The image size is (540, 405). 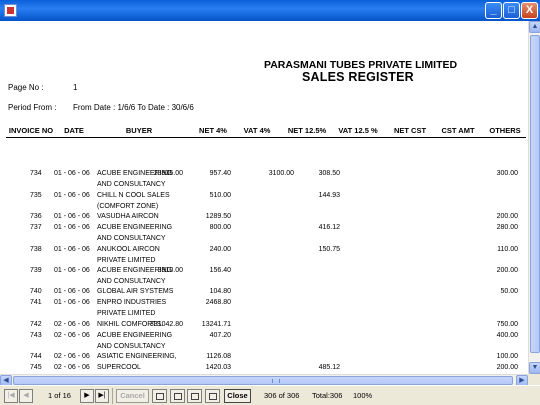 I want to click on vat-12-5-value: 144.93, so click(x=329, y=195).